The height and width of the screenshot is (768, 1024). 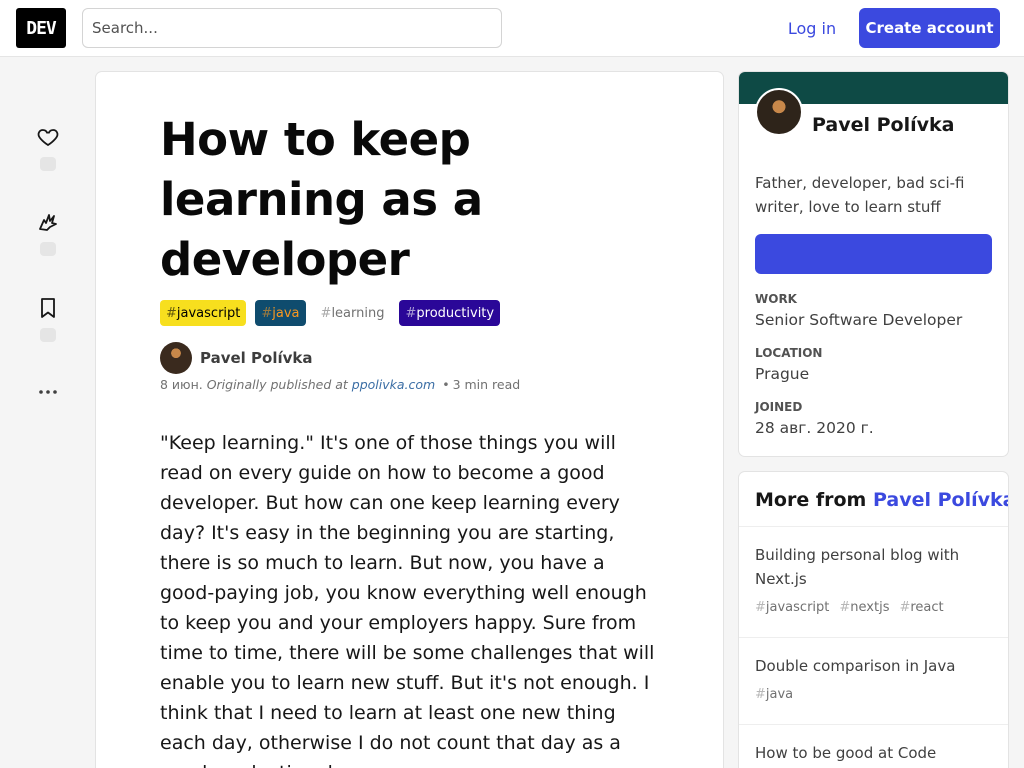 I want to click on more-post-tags: #javascript #nextjs #react, so click(x=849, y=607).